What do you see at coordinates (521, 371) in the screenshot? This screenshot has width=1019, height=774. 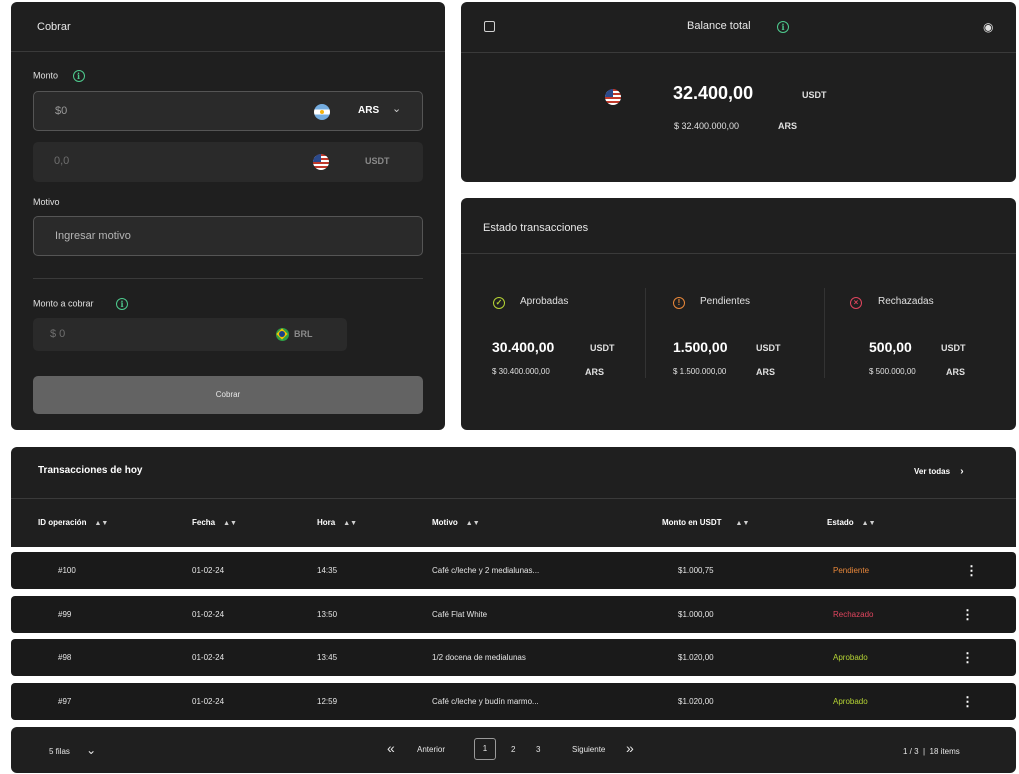 I see `aprobadas-secondary: $ 30.400.000,00` at bounding box center [521, 371].